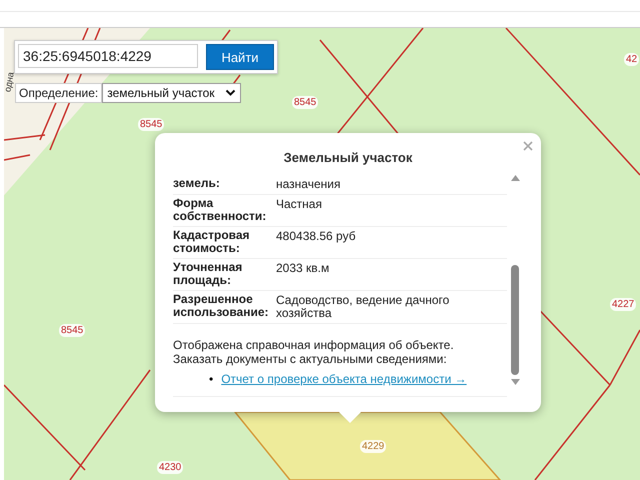  What do you see at coordinates (348, 158) in the screenshot?
I see `popup-title: Земельный участок` at bounding box center [348, 158].